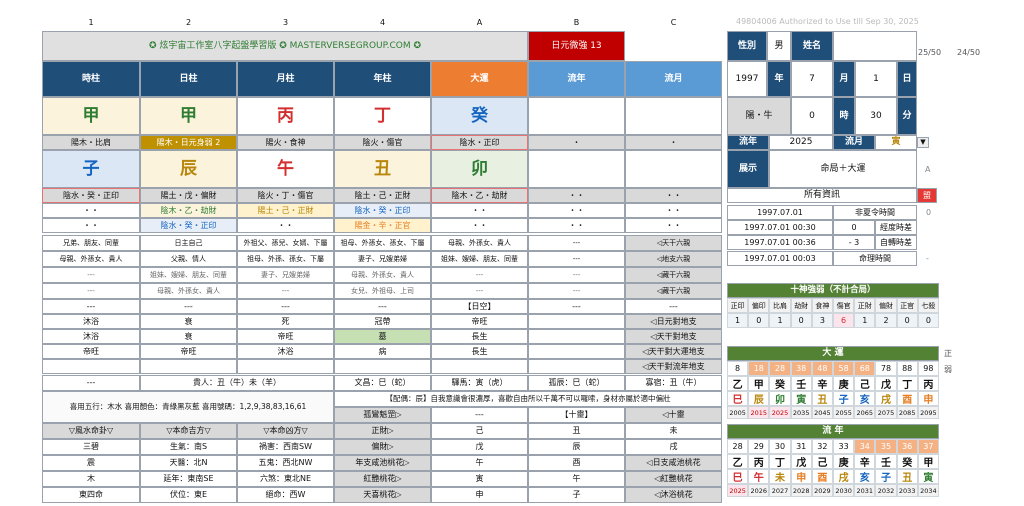 This screenshot has height=506, width=1024. Describe the element at coordinates (576, 415) in the screenshot. I see `shiling-value: 【十靈】` at that location.